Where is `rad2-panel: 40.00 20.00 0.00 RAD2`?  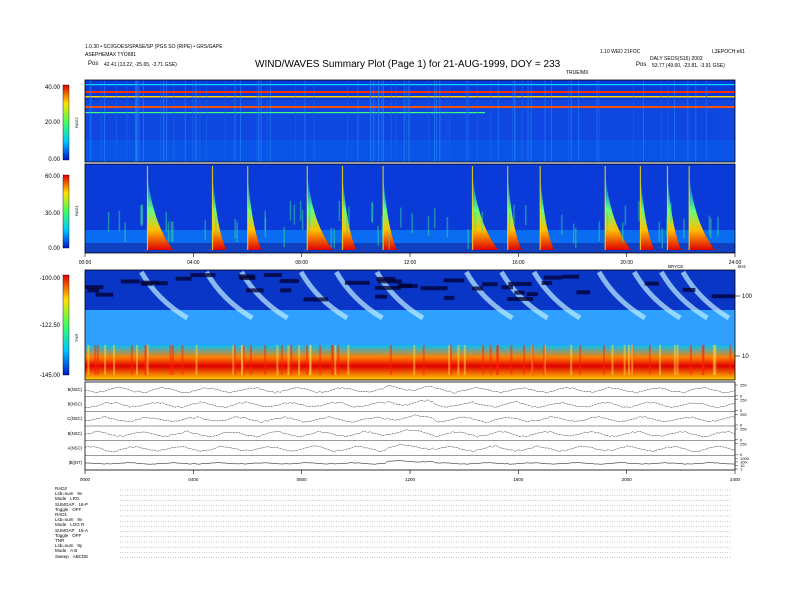 rad2-panel: 40.00 20.00 0.00 RAD2 is located at coordinates (390, 121).